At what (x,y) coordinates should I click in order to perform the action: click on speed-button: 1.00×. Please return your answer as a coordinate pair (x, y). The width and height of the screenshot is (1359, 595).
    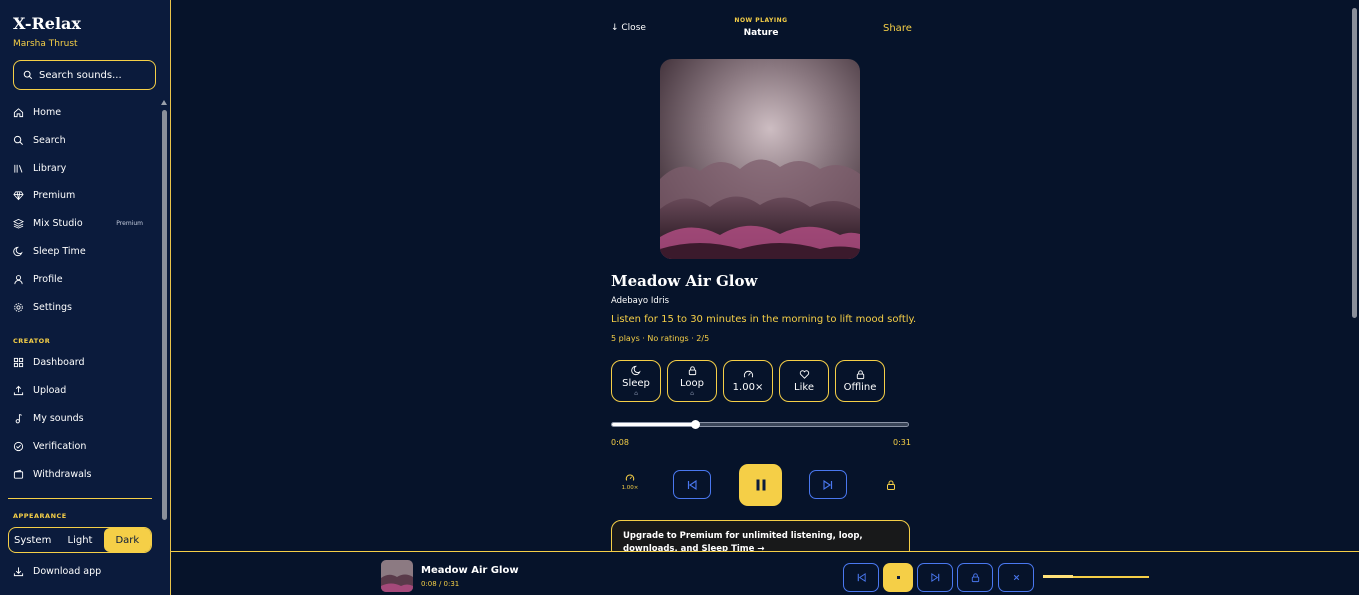
    Looking at the image, I should click on (748, 381).